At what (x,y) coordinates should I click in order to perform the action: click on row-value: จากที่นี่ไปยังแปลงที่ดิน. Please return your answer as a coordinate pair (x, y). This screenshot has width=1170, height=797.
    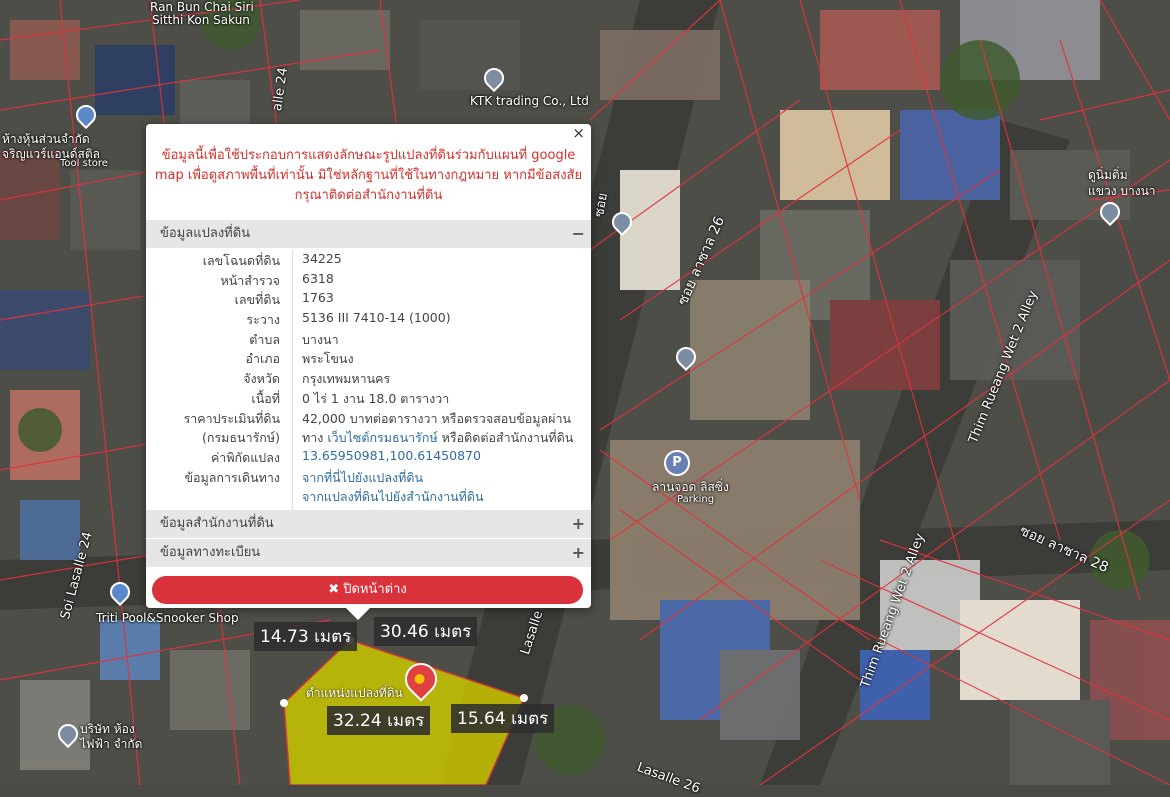
    Looking at the image, I should click on (362, 478).